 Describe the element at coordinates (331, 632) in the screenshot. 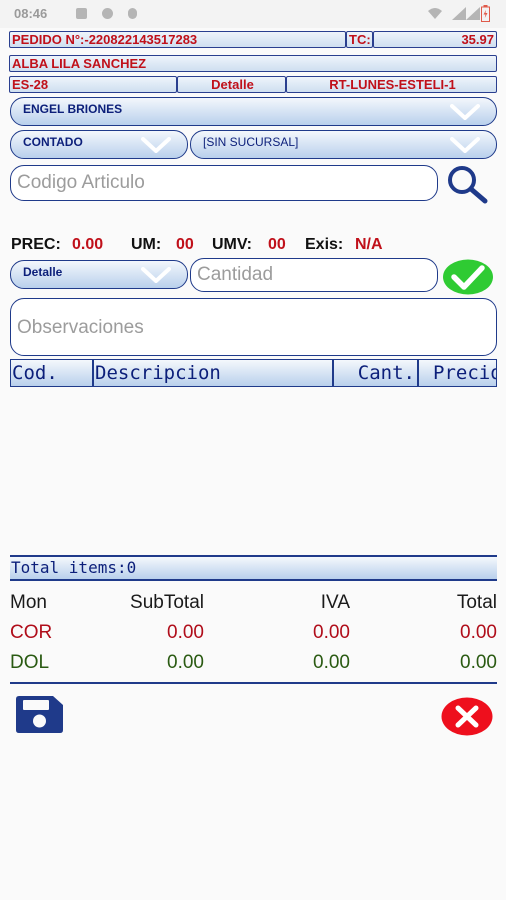

I see `totals-row-cor-iva: 0.00` at that location.